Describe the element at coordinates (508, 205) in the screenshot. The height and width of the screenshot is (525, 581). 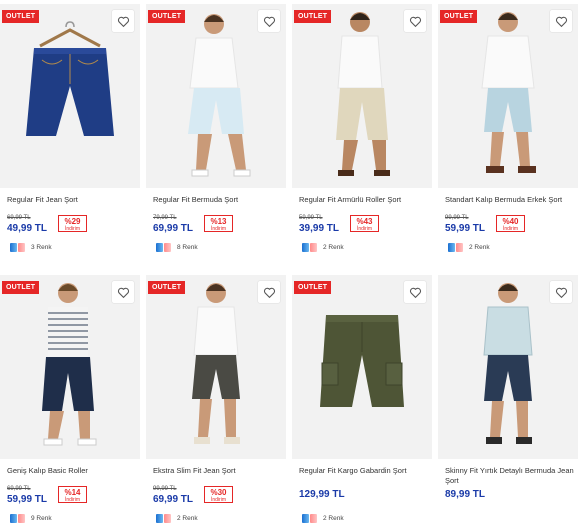
I see `product-title: Standart Kalıp Bermuda Erkek Şort` at that location.